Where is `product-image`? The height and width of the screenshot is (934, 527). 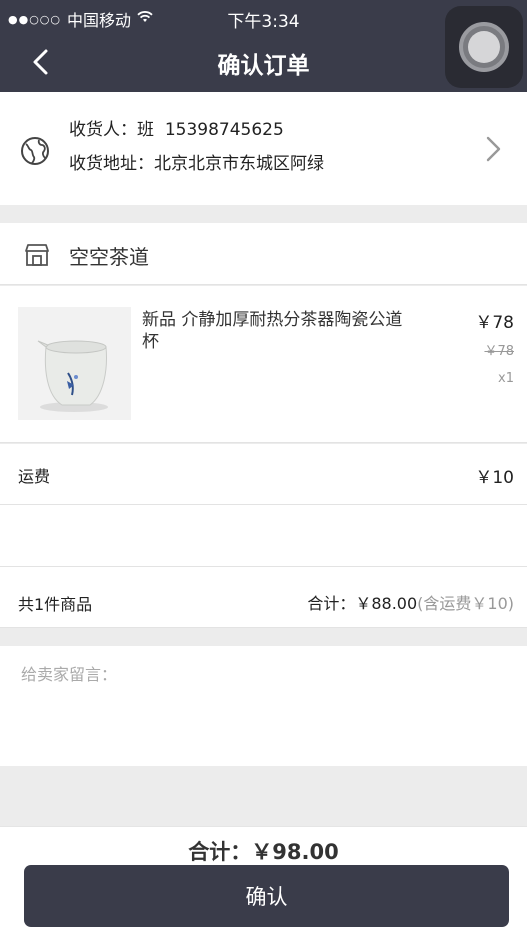
product-image is located at coordinates (74, 363).